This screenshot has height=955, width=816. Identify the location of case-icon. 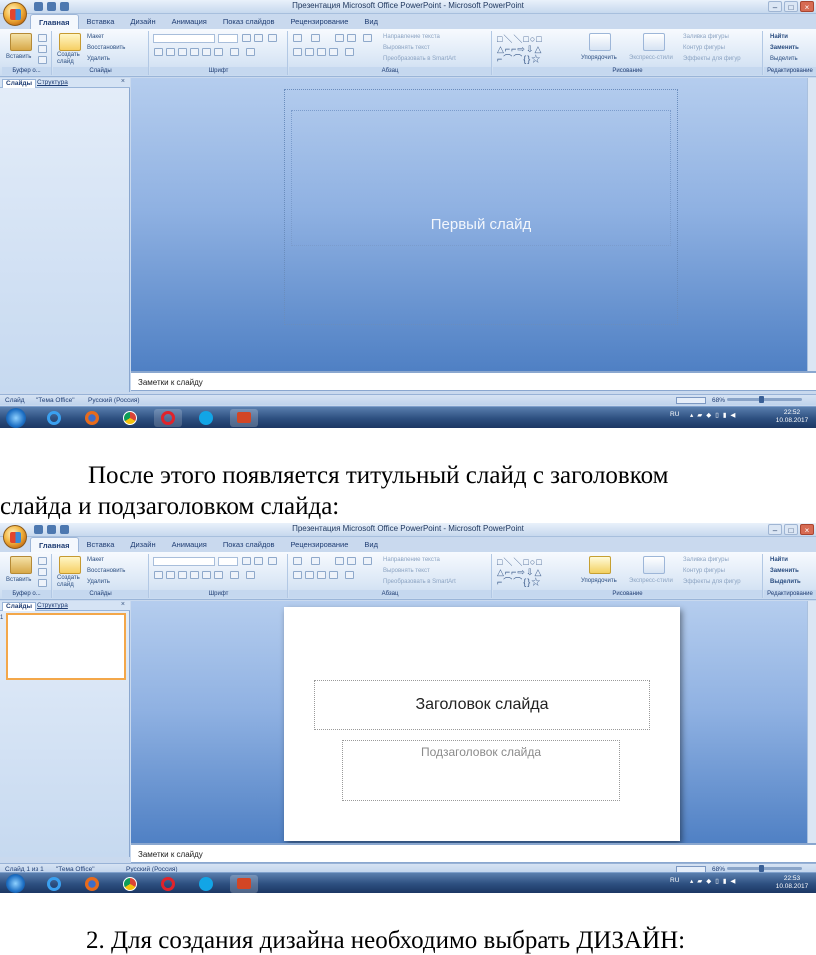
(234, 52).